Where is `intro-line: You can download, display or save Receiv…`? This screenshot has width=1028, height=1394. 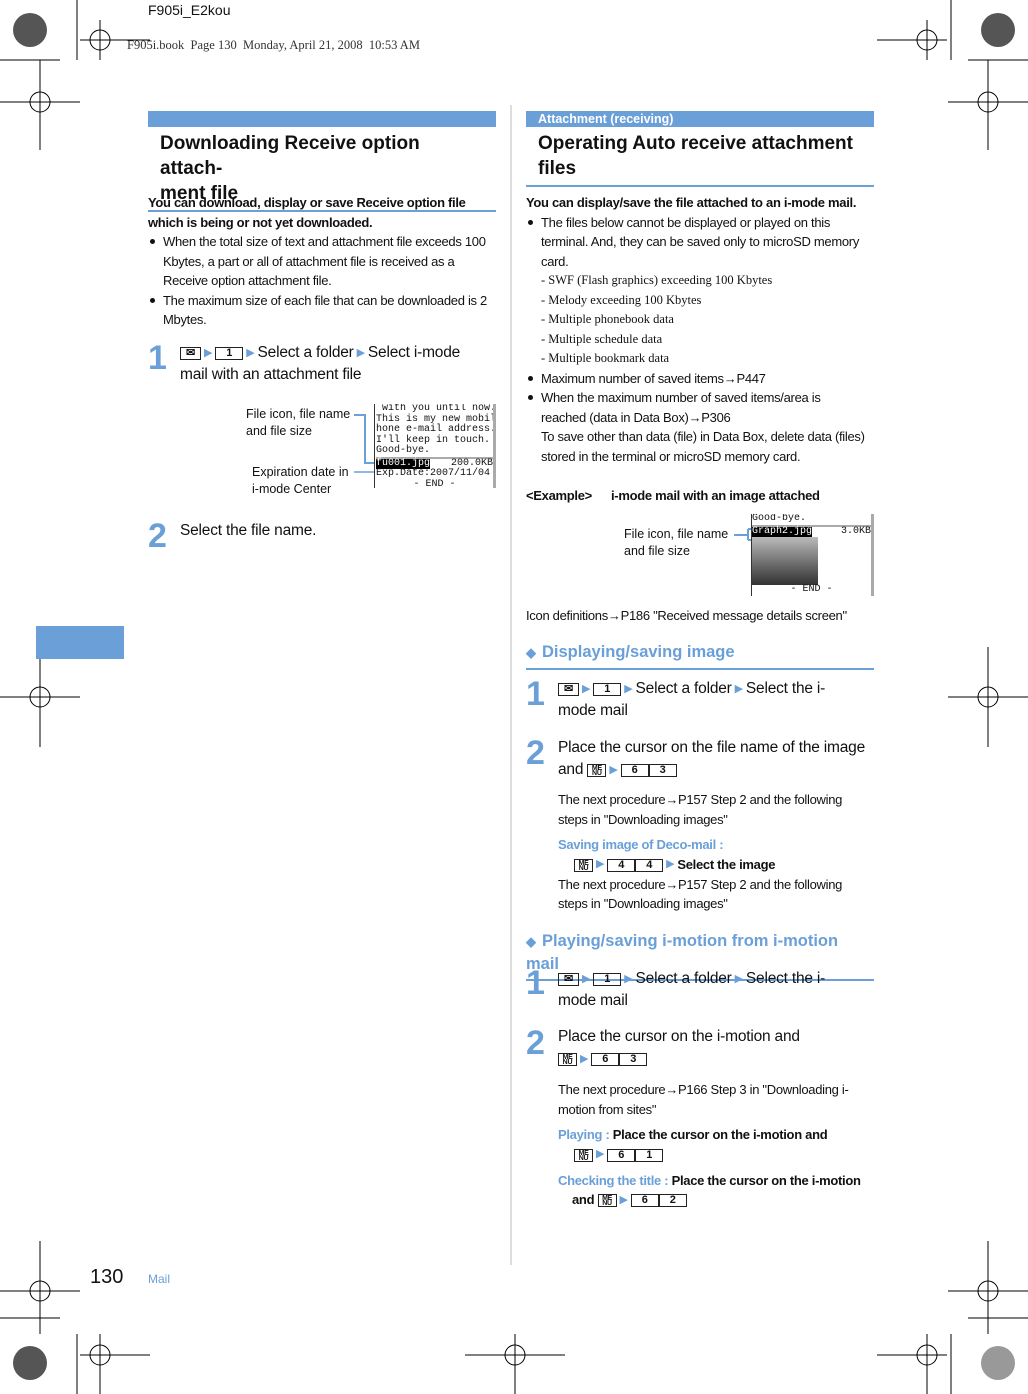 intro-line: You can download, display or save Receiv… is located at coordinates (307, 202).